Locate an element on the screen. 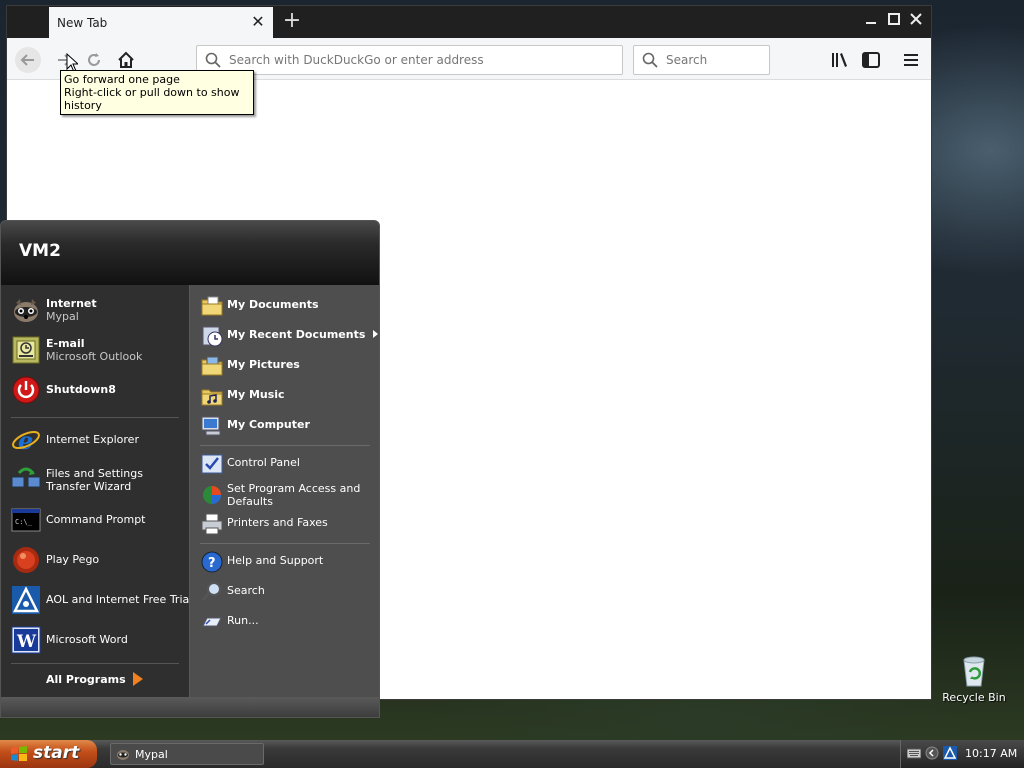 The width and height of the screenshot is (1024, 768). start-button: start is located at coordinates (48, 754).